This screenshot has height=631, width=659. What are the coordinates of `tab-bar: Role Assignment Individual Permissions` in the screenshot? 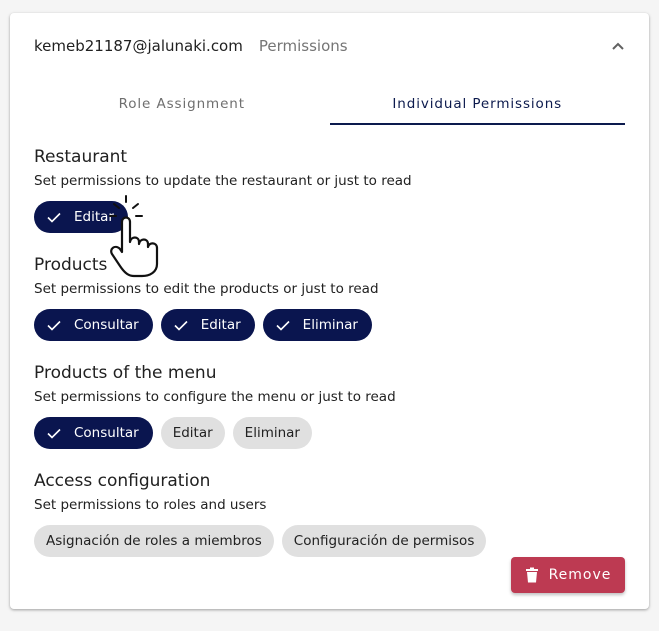 It's located at (329, 104).